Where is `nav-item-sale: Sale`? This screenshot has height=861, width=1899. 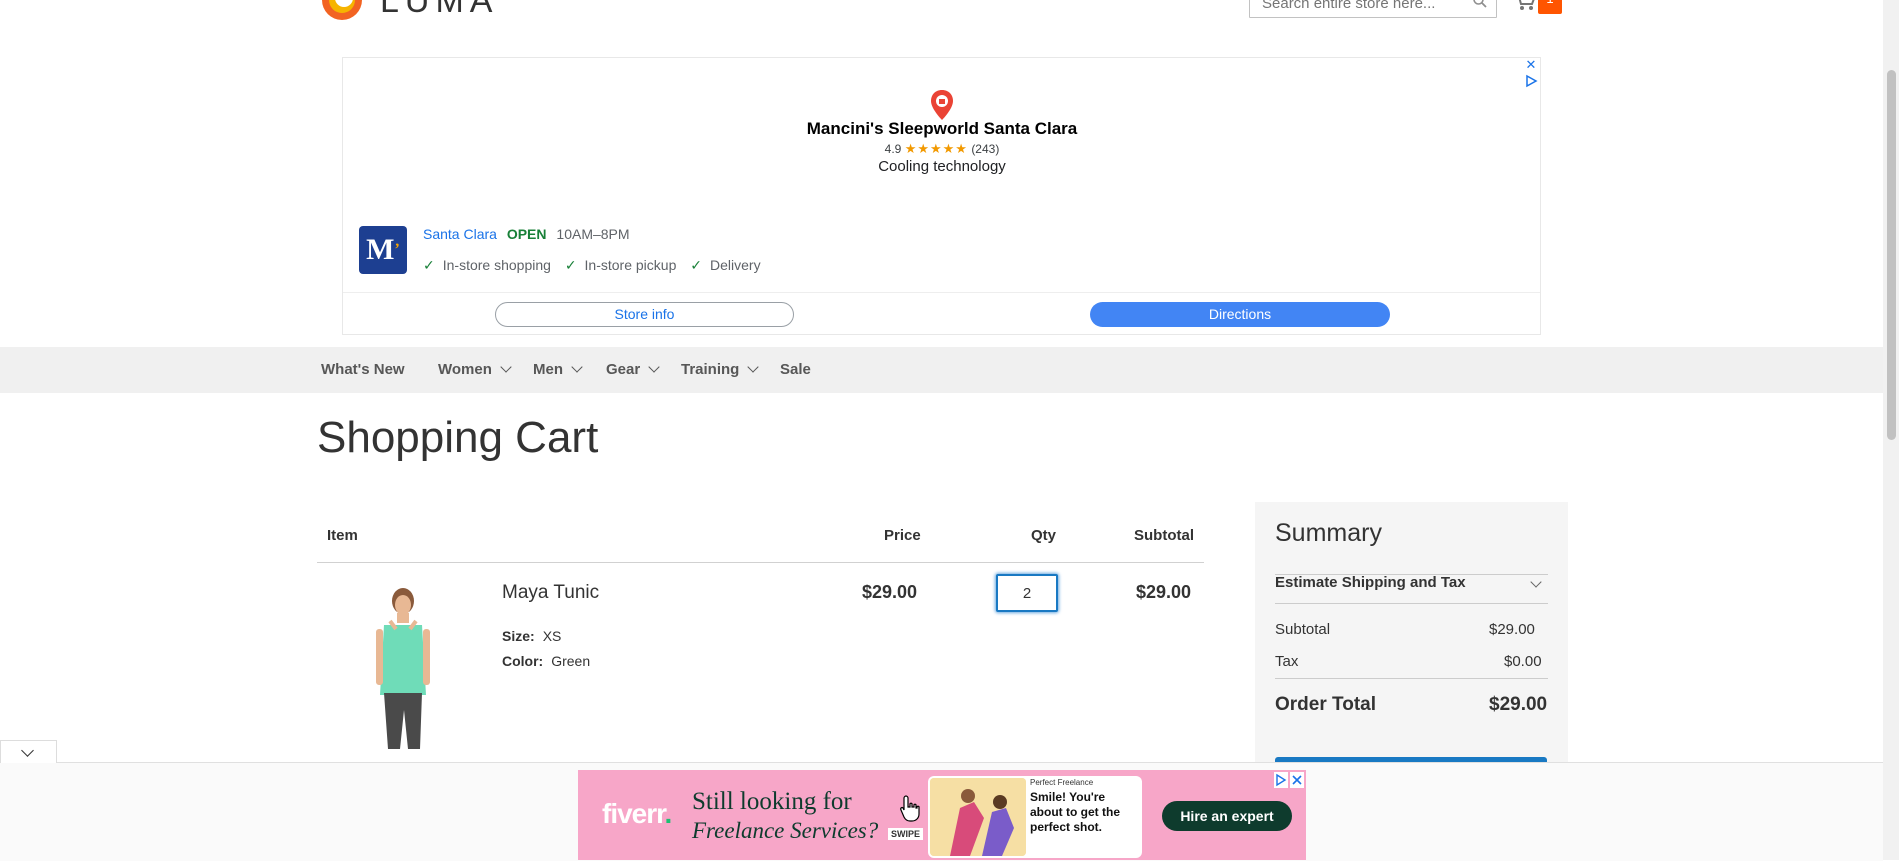 nav-item-sale: Sale is located at coordinates (795, 369).